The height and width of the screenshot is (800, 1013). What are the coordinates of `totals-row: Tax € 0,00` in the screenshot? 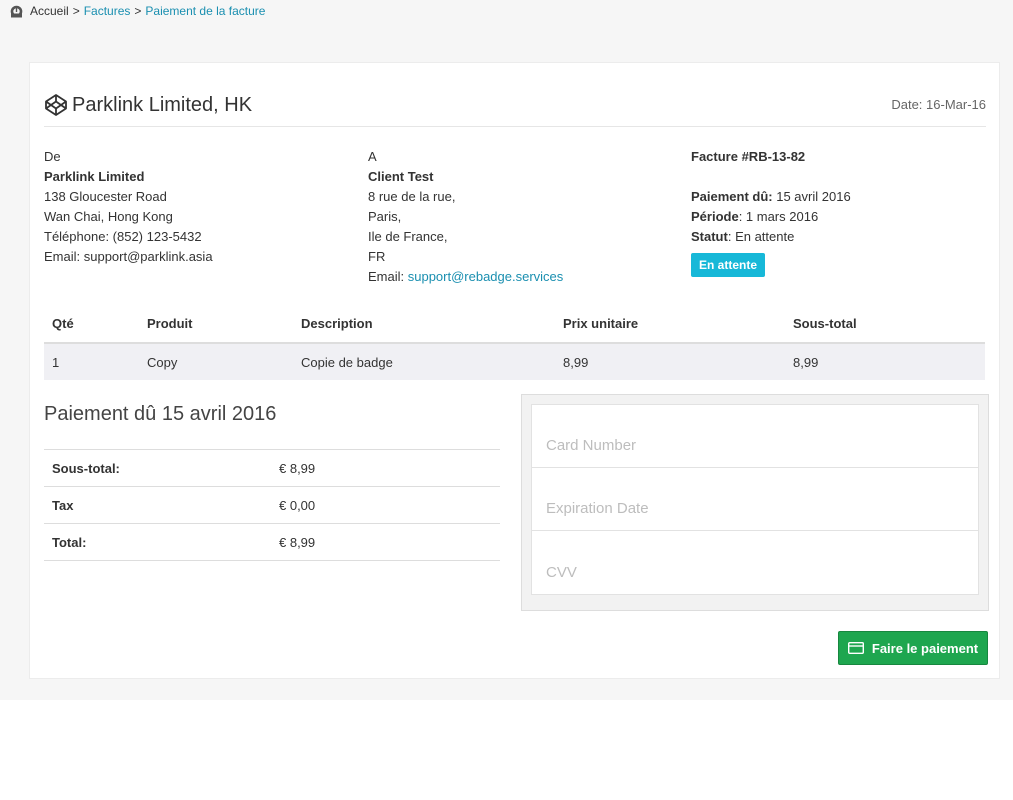 It's located at (272, 505).